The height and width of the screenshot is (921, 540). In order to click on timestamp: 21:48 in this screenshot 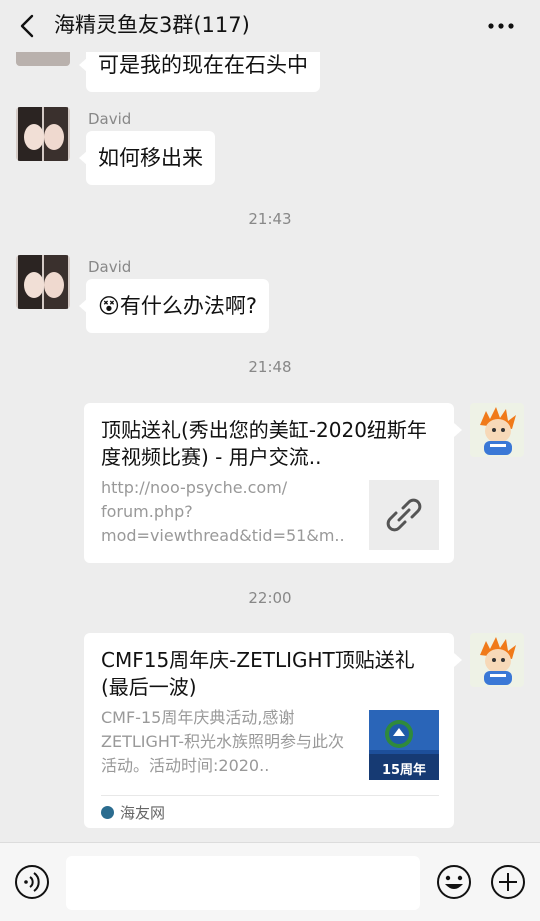, I will do `click(270, 367)`.